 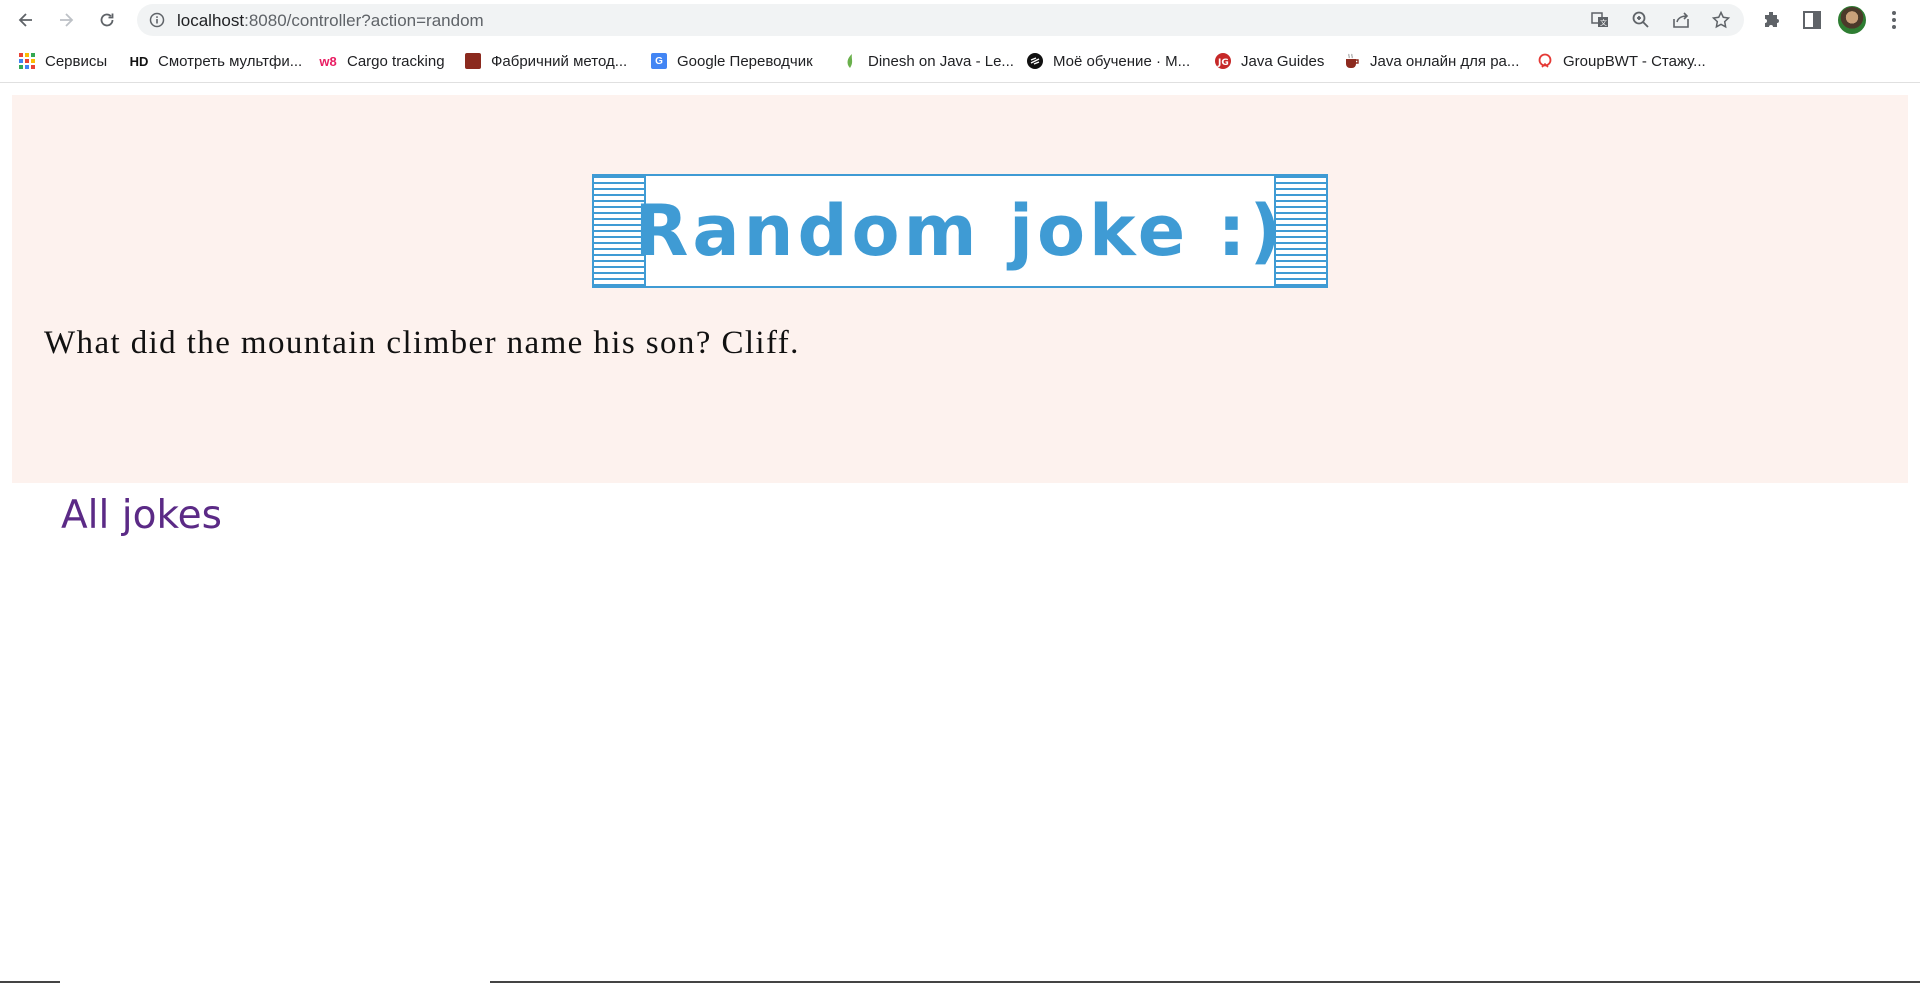 I want to click on url-host: localhost, so click(x=211, y=20).